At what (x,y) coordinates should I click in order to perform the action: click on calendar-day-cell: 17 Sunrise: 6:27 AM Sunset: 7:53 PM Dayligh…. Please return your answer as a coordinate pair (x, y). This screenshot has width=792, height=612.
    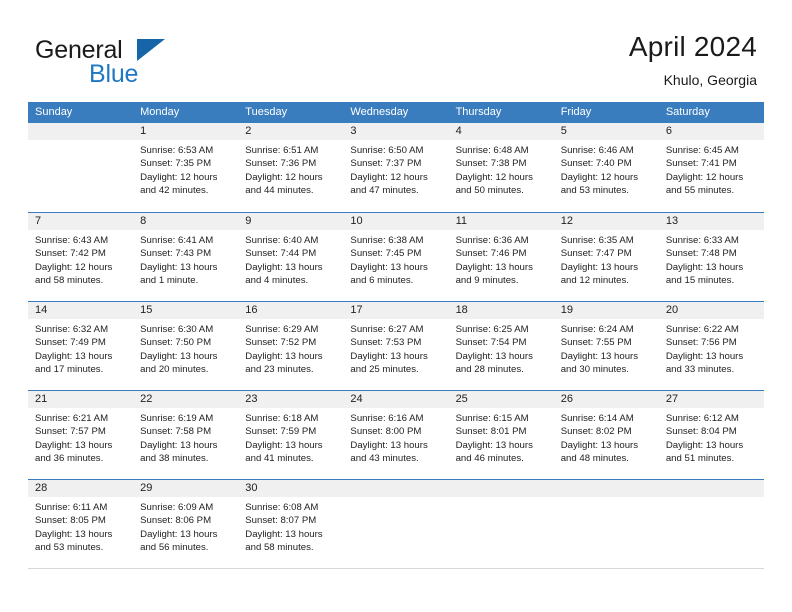
    Looking at the image, I should click on (396, 346).